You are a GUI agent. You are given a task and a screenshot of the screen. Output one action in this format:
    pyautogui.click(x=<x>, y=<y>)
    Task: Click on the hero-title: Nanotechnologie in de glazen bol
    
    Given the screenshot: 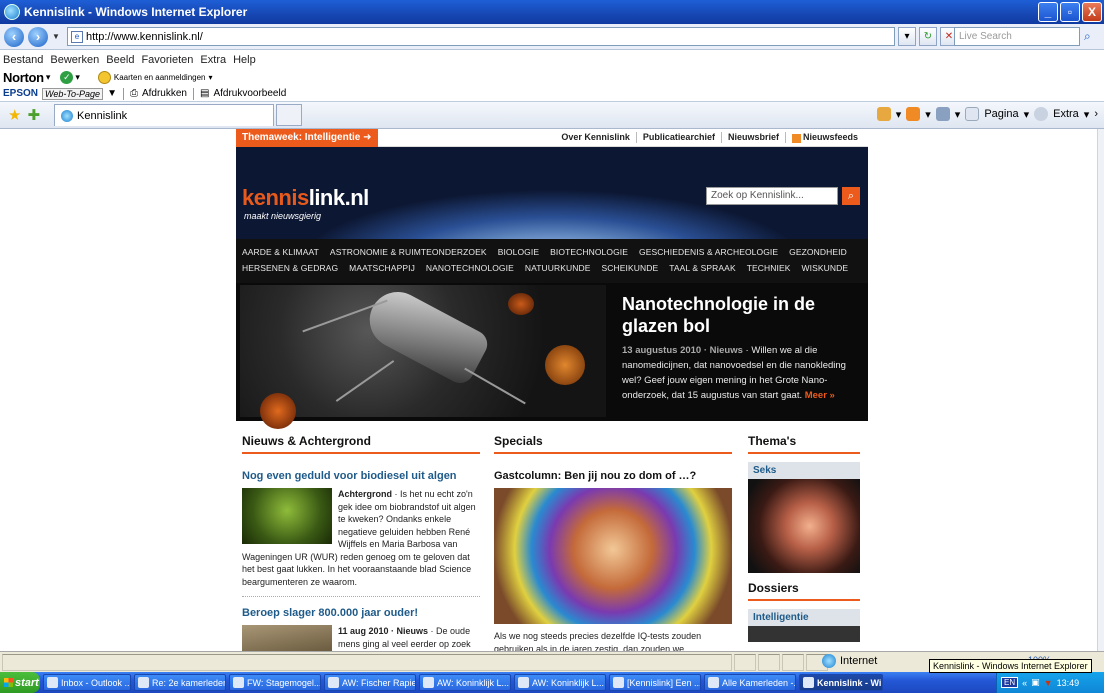 What is the action you would take?
    pyautogui.click(x=742, y=315)
    